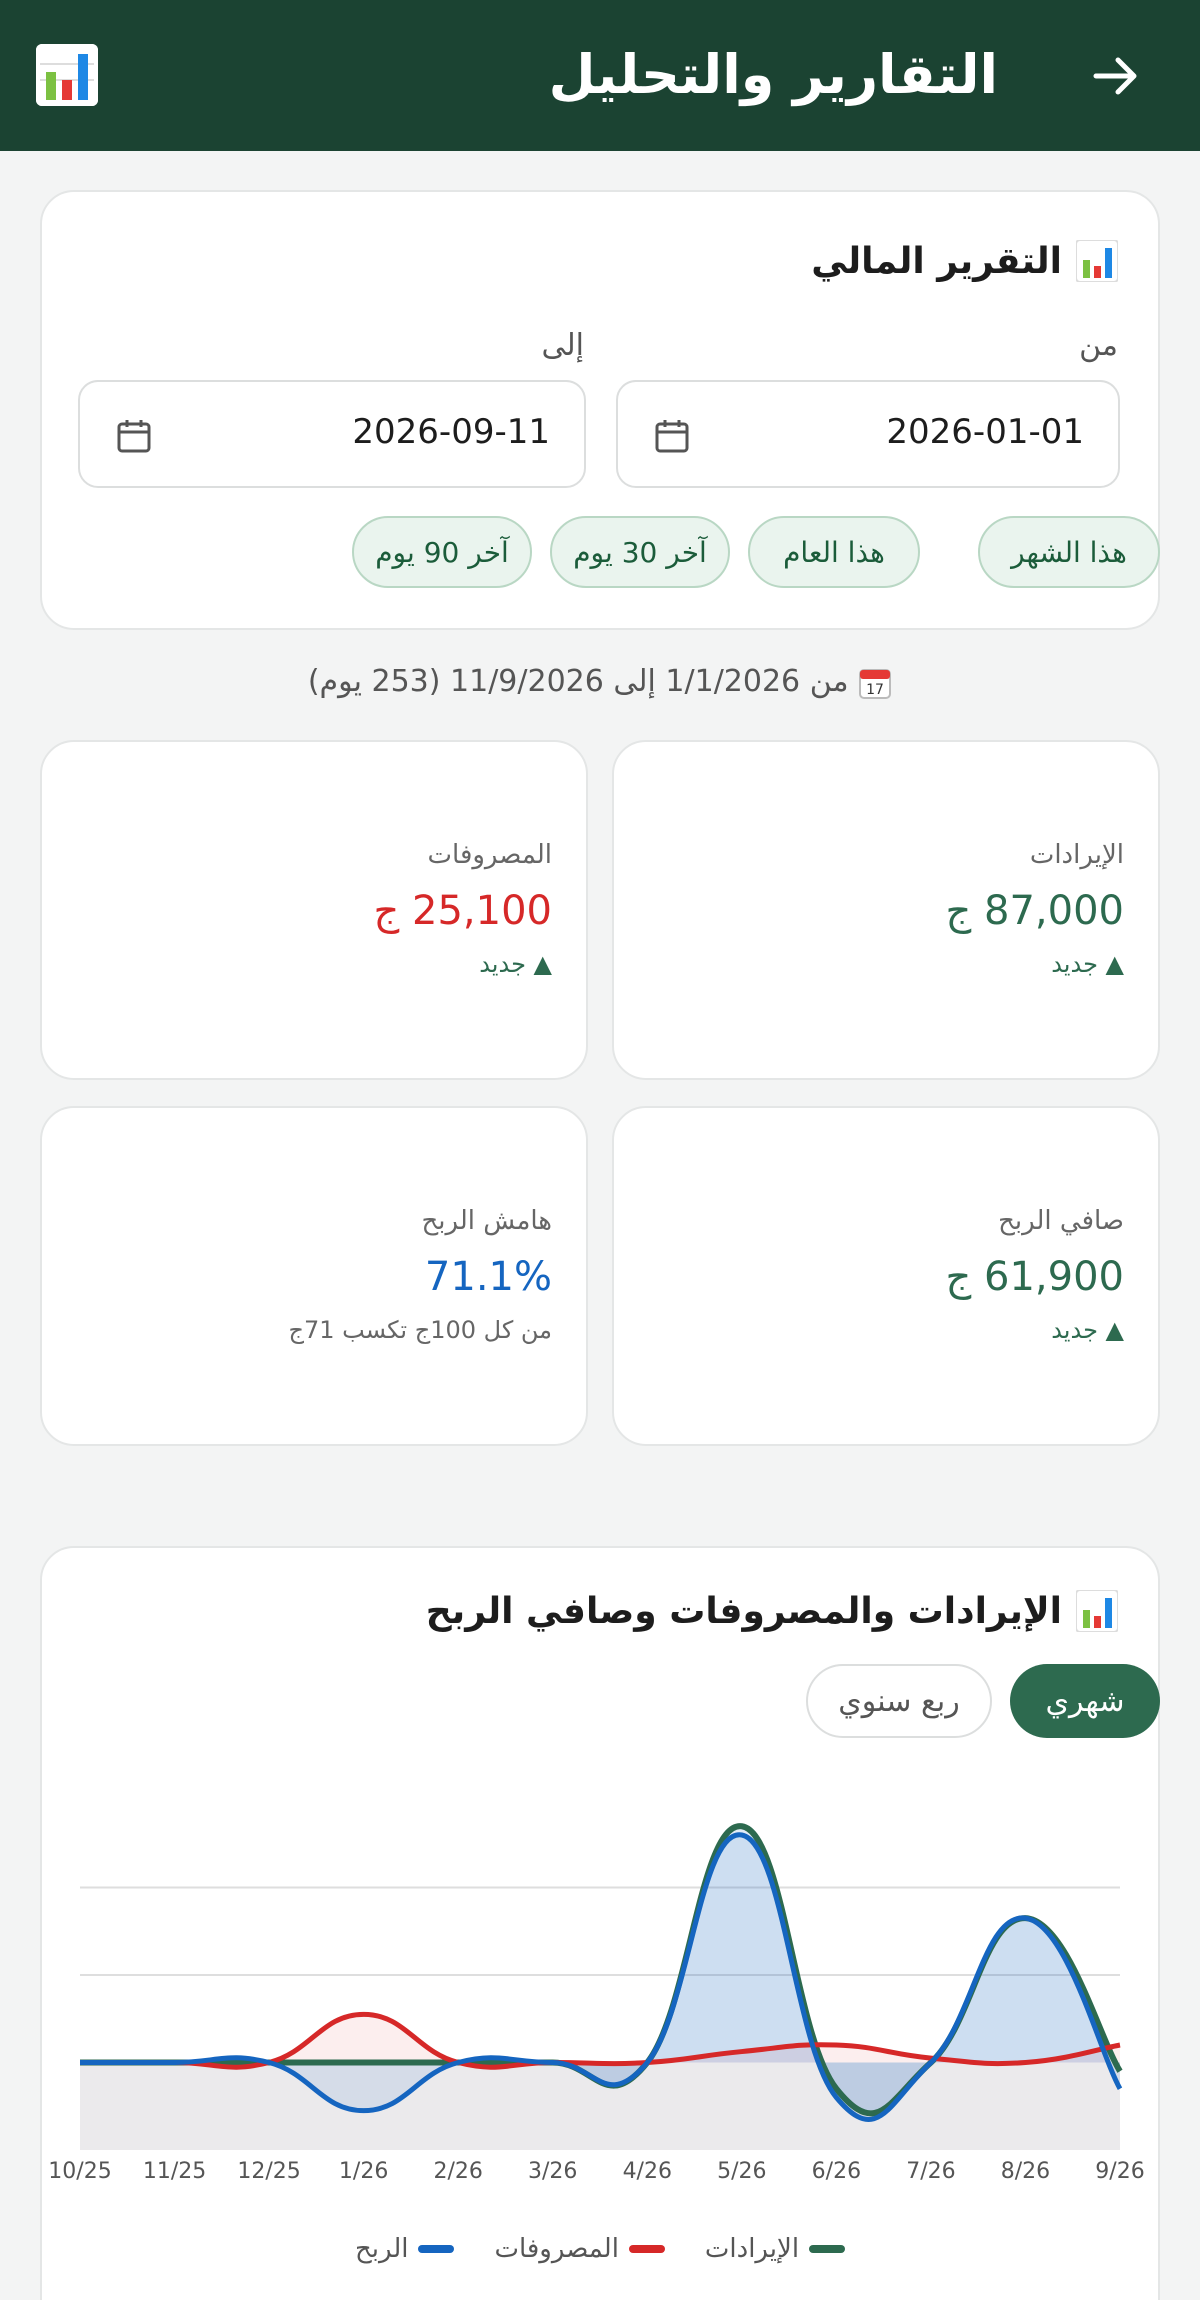 This screenshot has width=1200, height=2300. What do you see at coordinates (886, 1276) in the screenshot?
I see `kpi-net-profit-card: صافي الربح 61,900 ج ▲ جديد` at bounding box center [886, 1276].